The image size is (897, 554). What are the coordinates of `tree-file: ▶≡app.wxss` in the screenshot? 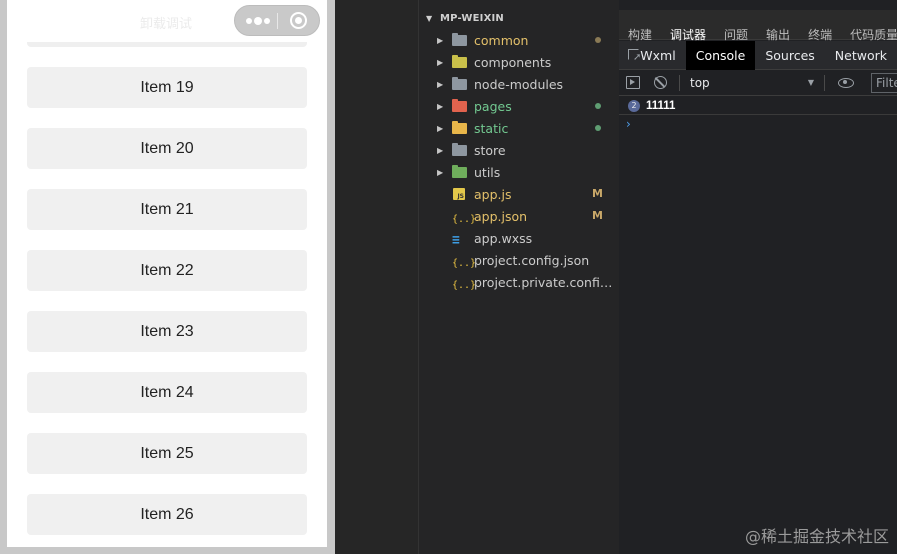 It's located at (519, 238).